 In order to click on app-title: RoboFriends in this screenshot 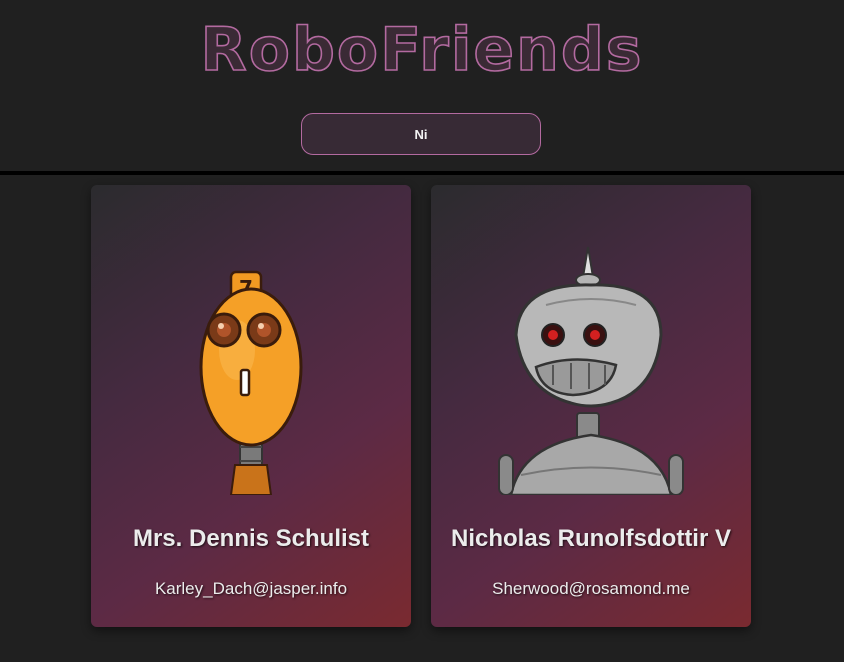, I will do `click(422, 47)`.